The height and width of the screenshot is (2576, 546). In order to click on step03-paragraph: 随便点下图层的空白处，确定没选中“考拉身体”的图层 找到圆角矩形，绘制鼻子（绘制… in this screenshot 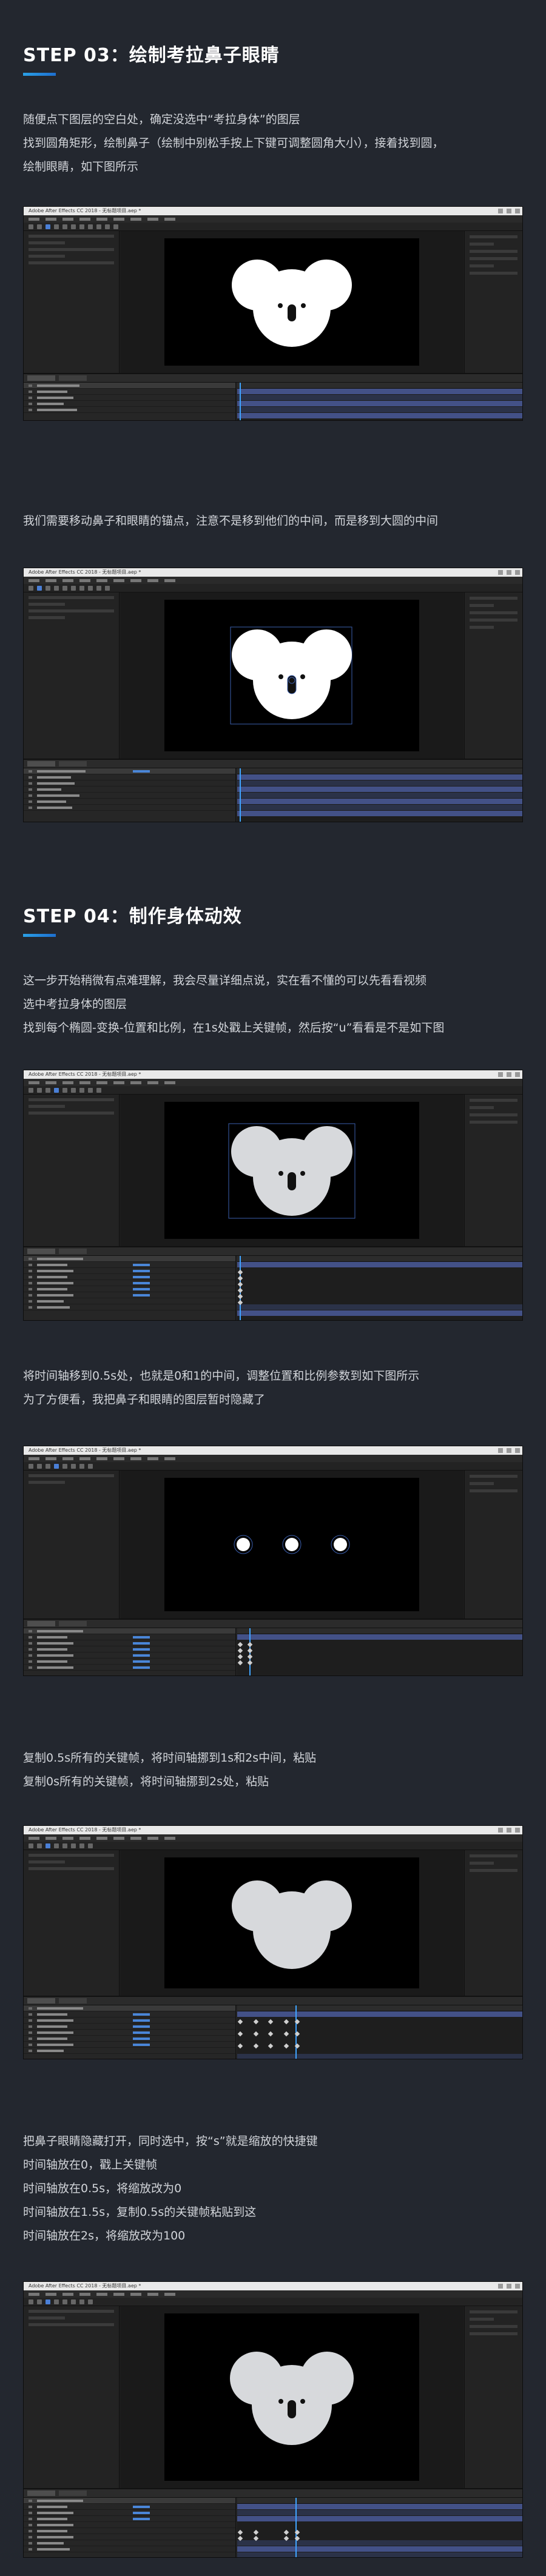, I will do `click(275, 143)`.